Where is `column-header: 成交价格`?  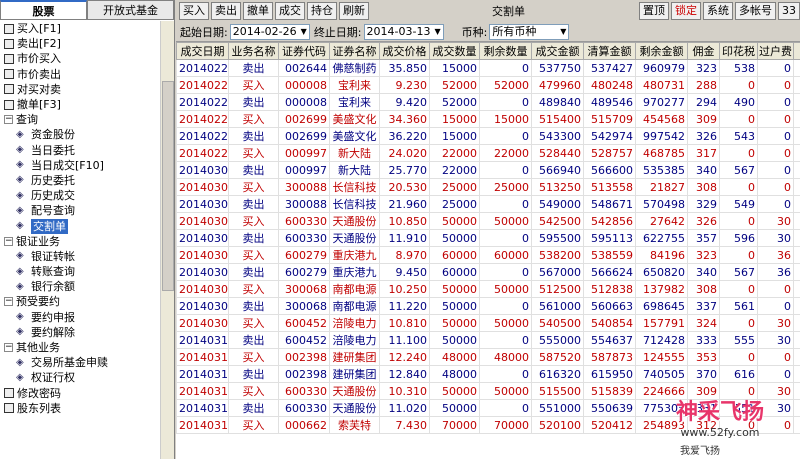 column-header: 成交价格 is located at coordinates (404, 51).